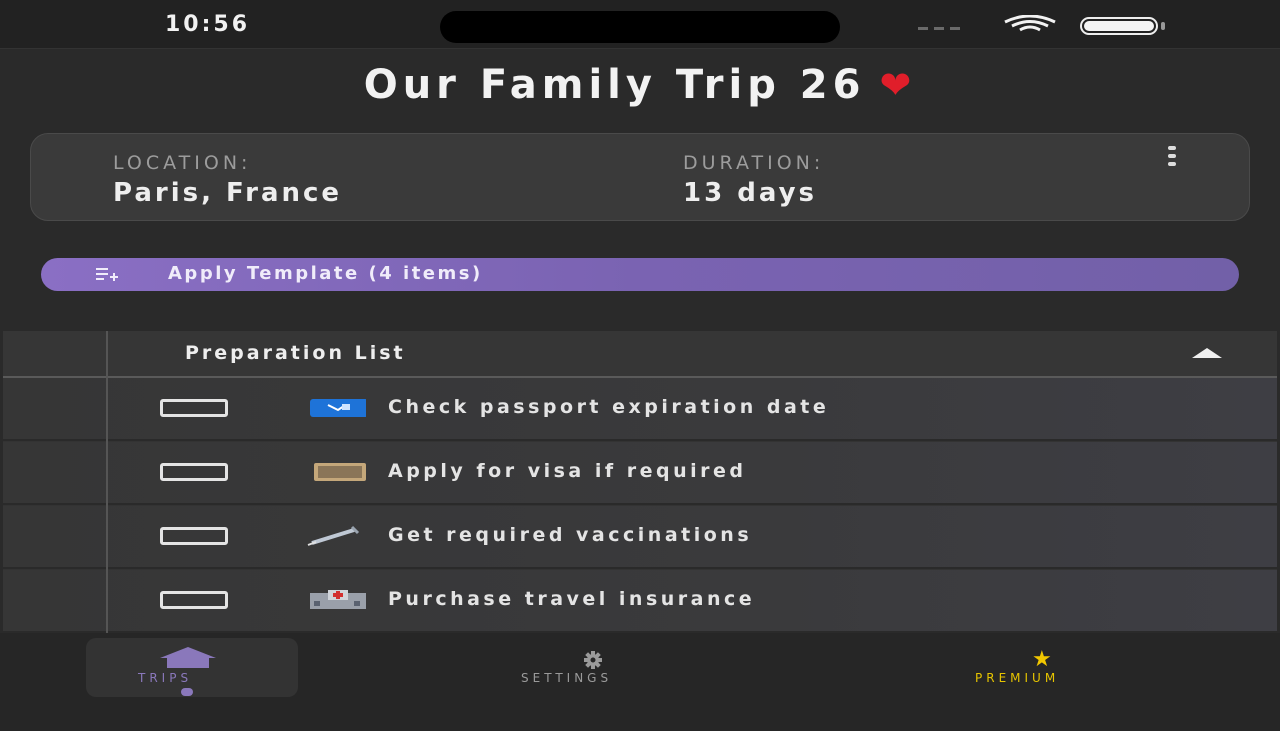  I want to click on passport-icon, so click(338, 408).